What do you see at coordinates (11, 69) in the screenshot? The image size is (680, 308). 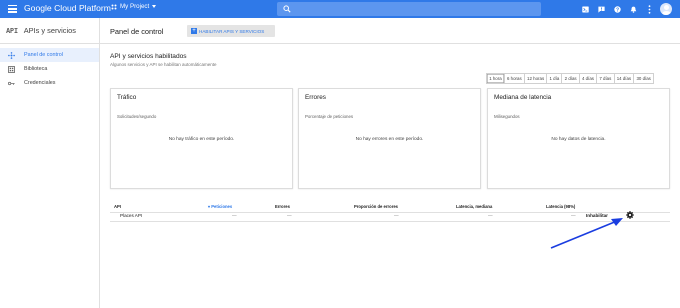 I see `library-icon` at bounding box center [11, 69].